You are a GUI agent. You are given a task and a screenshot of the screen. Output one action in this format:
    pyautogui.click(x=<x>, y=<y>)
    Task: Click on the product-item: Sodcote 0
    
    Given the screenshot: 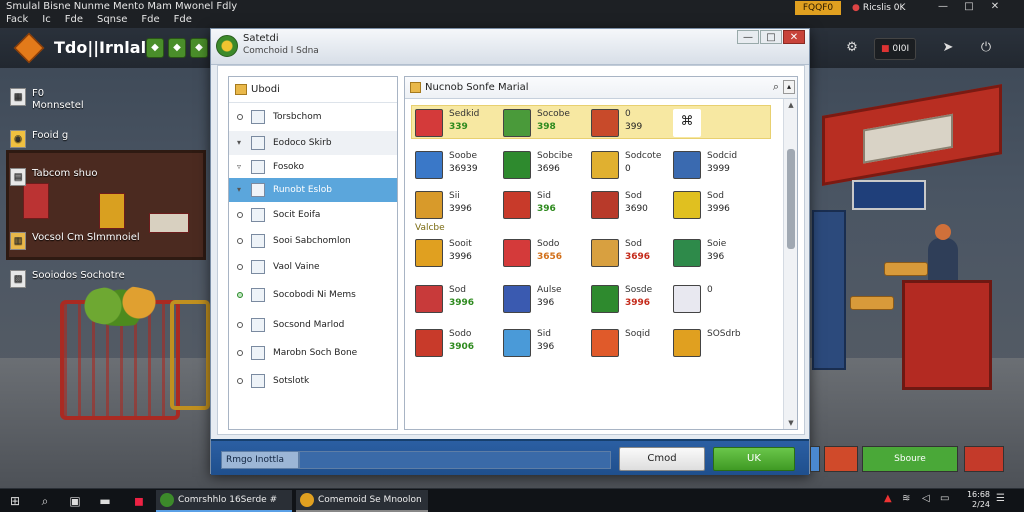 What is the action you would take?
    pyautogui.click(x=636, y=165)
    